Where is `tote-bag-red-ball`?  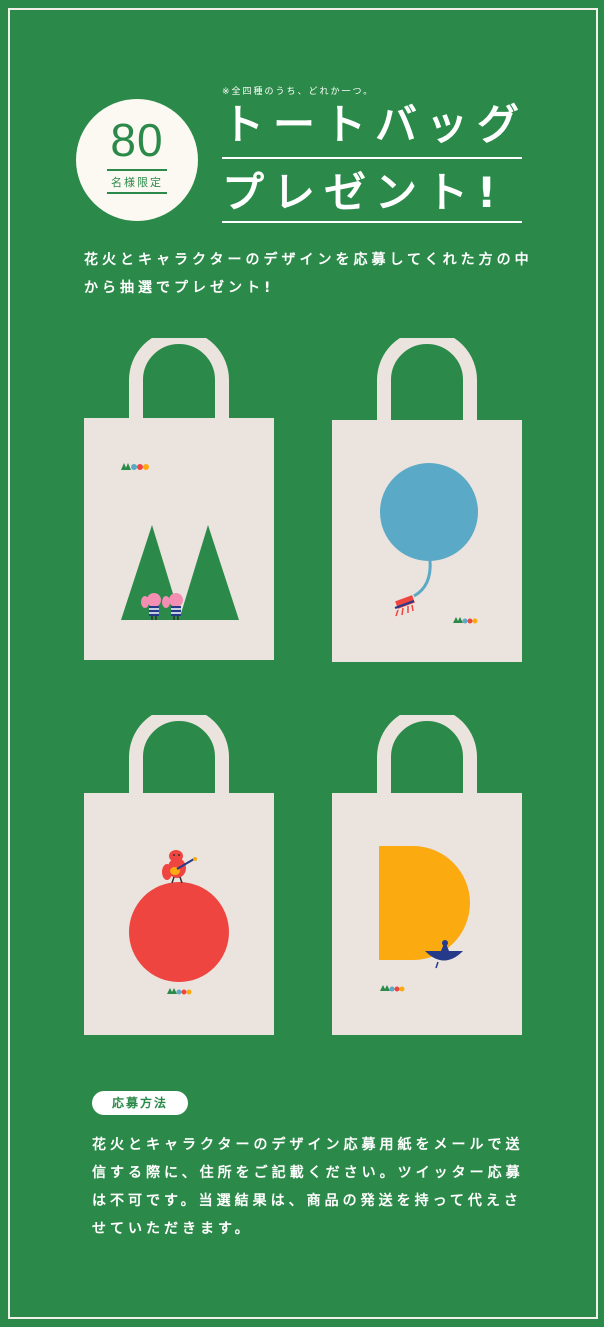
tote-bag-red-ball is located at coordinates (179, 875).